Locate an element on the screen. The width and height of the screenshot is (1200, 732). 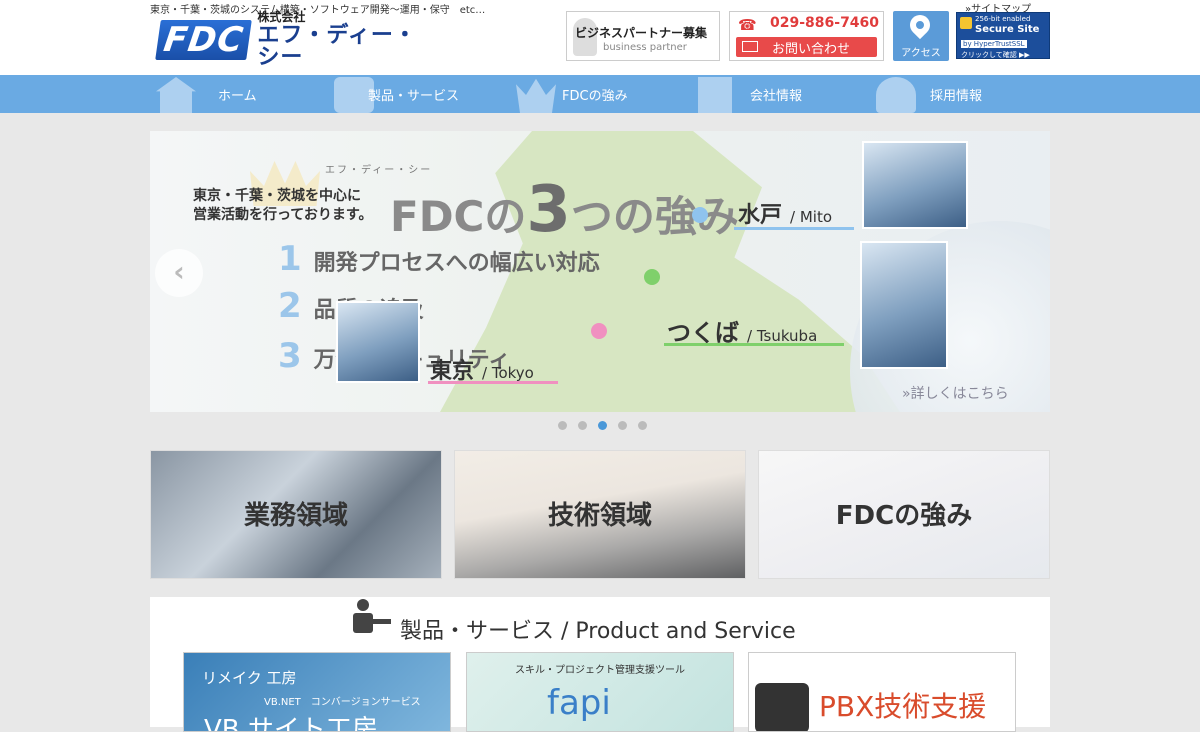
nav-label-products: 製品・サービス is located at coordinates (414, 96).